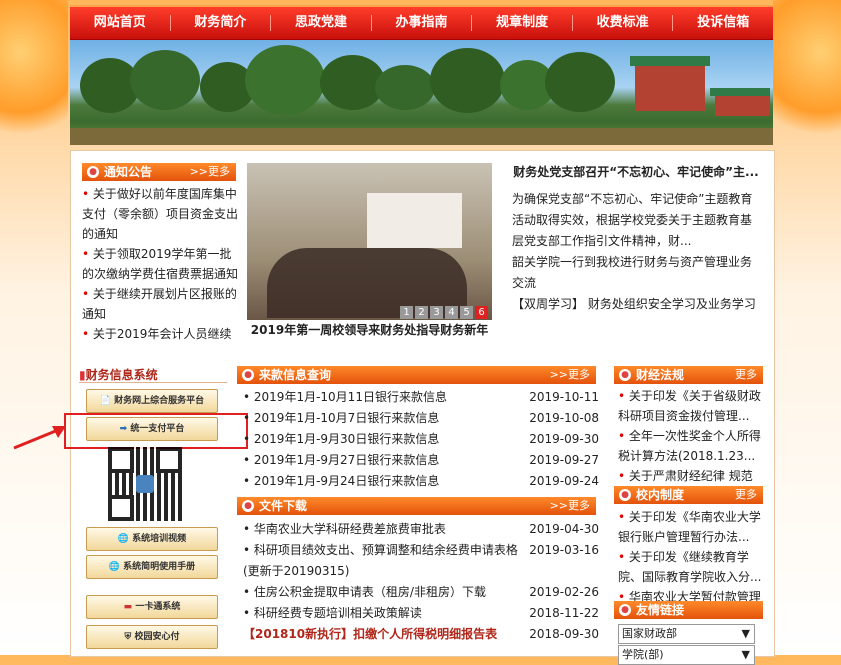 This screenshot has width=841, height=665. What do you see at coordinates (145, 484) in the screenshot?
I see `qr-code` at bounding box center [145, 484].